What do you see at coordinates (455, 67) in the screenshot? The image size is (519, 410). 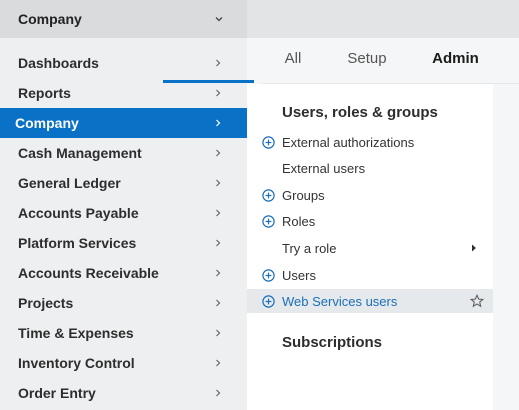 I see `tab-admin: Admin` at bounding box center [455, 67].